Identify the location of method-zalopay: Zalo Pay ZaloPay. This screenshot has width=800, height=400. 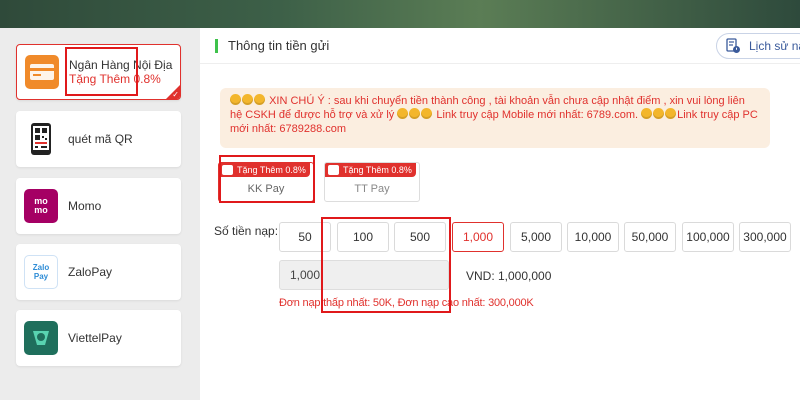
(98, 272).